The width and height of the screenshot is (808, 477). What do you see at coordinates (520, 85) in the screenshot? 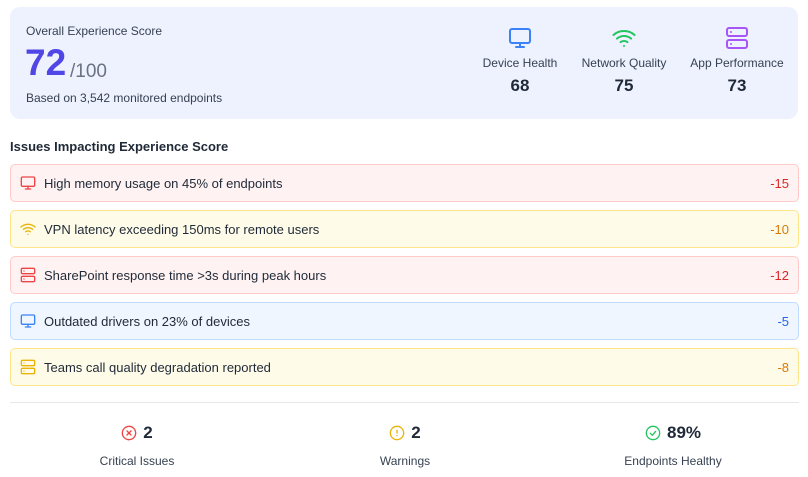
I see `metric-value: 68` at bounding box center [520, 85].